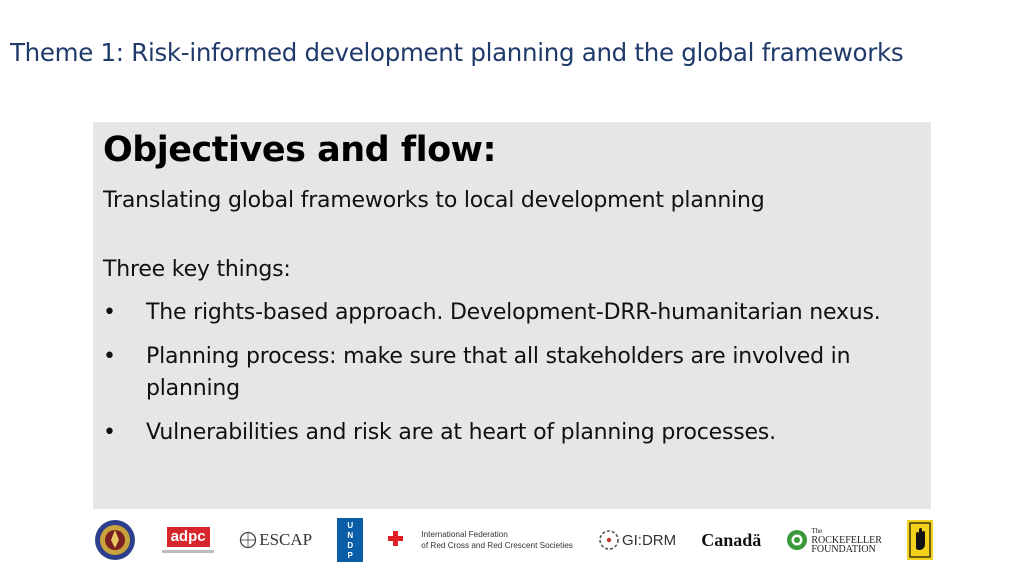 This screenshot has width=1024, height=573. I want to click on rockefeller-emblem-icon, so click(797, 540).